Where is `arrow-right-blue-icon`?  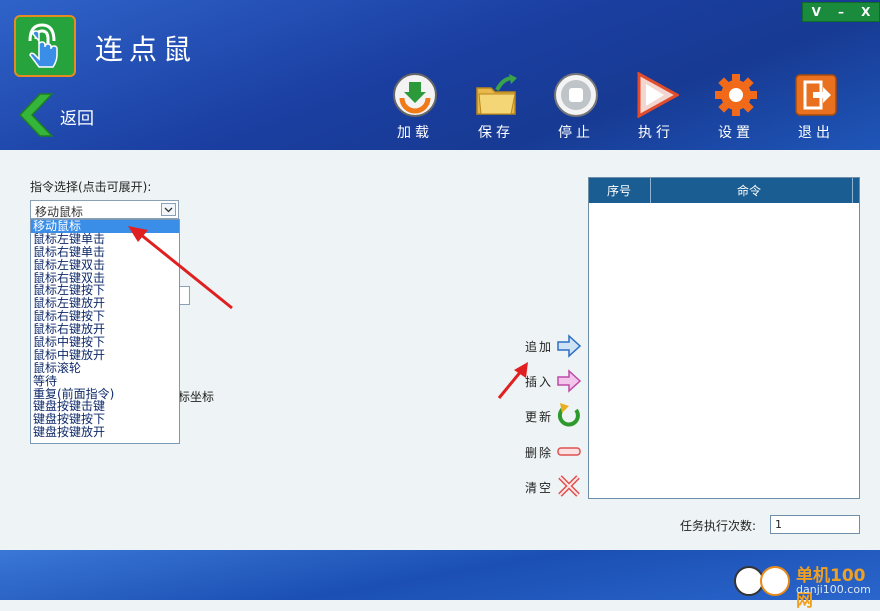
arrow-right-blue-icon is located at coordinates (569, 346).